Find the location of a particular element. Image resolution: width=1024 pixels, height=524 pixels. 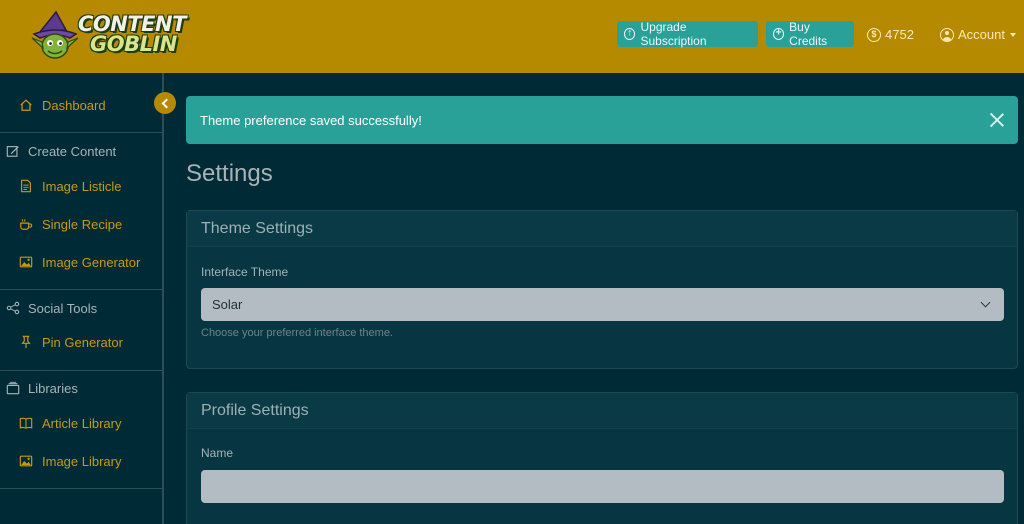

sidebar-item-article-library: Article Library is located at coordinates (82, 423).